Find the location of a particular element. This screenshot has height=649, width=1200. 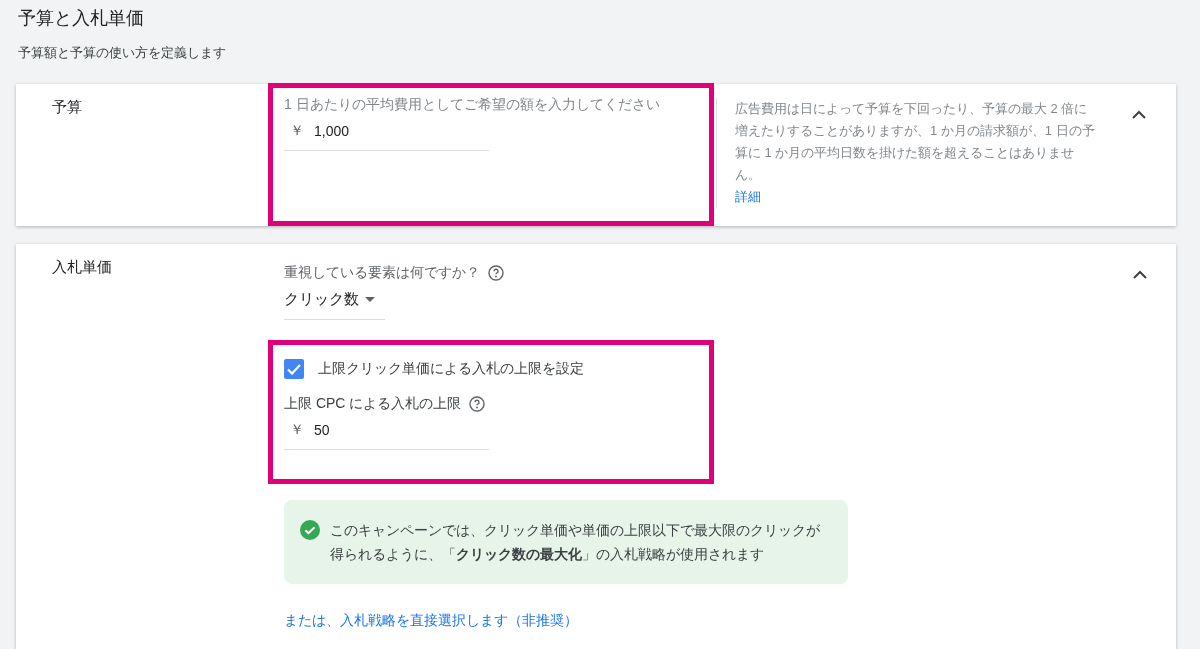

check-circle-icon is located at coordinates (310, 530).